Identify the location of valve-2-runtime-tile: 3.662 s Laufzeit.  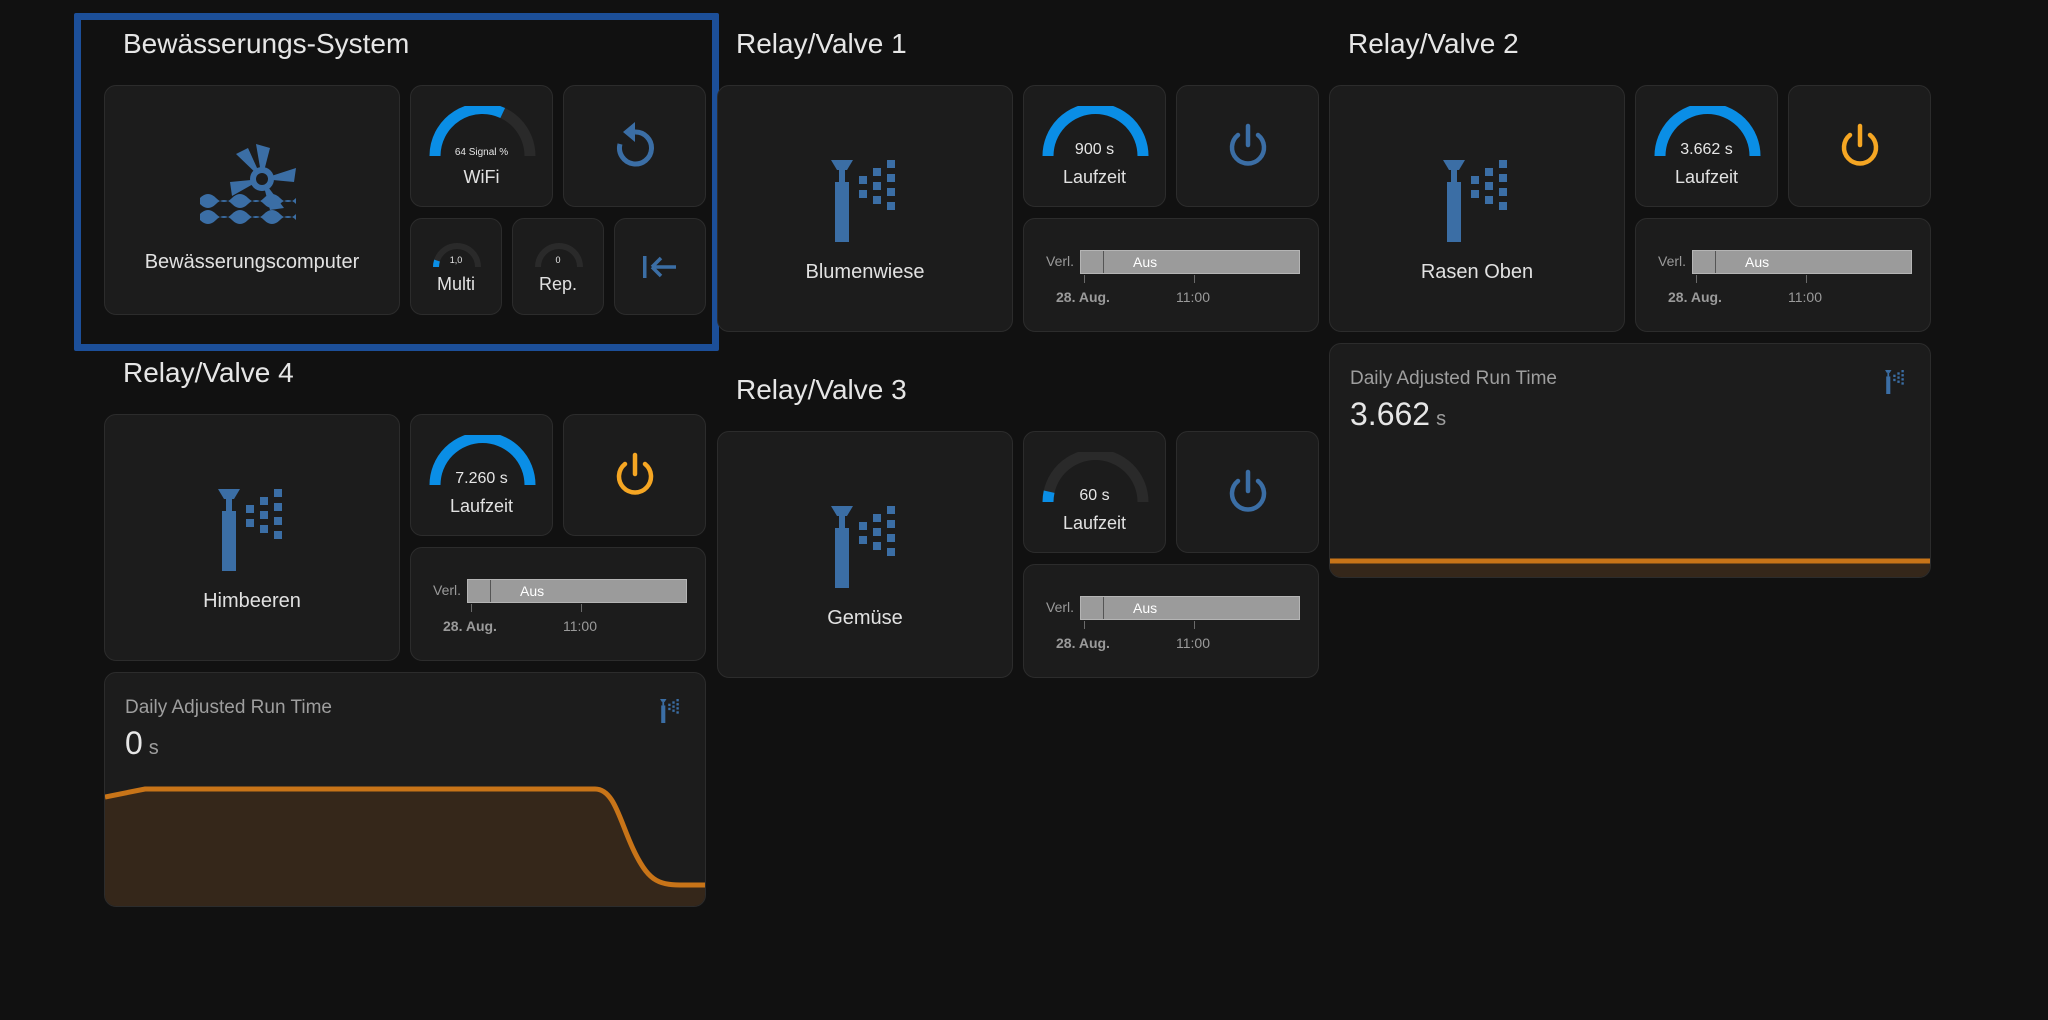
(1706, 146).